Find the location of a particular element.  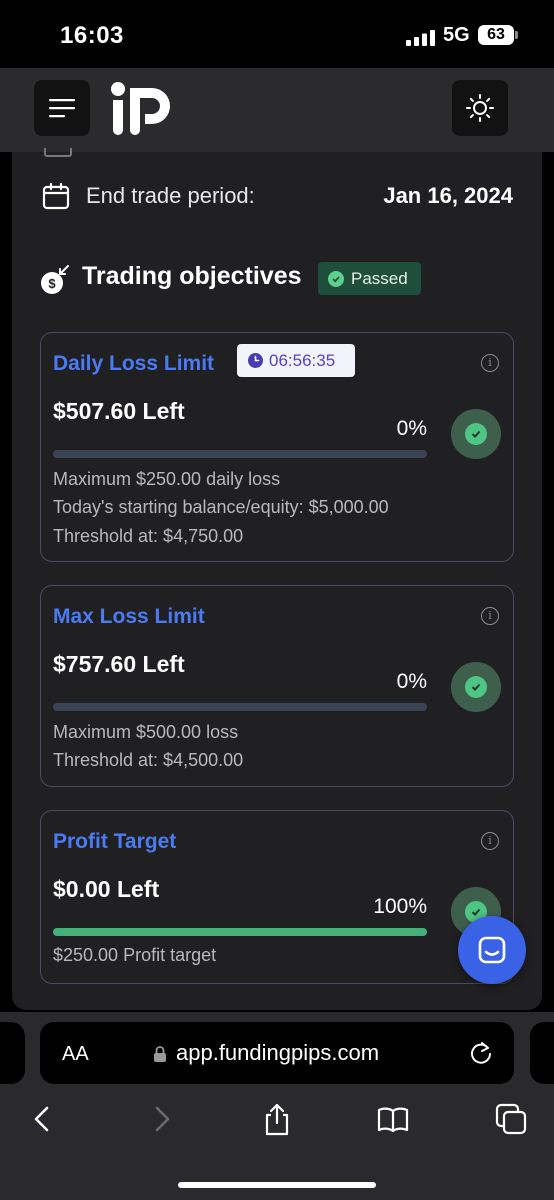

countdown-timer: 06:56:35 is located at coordinates (296, 360).